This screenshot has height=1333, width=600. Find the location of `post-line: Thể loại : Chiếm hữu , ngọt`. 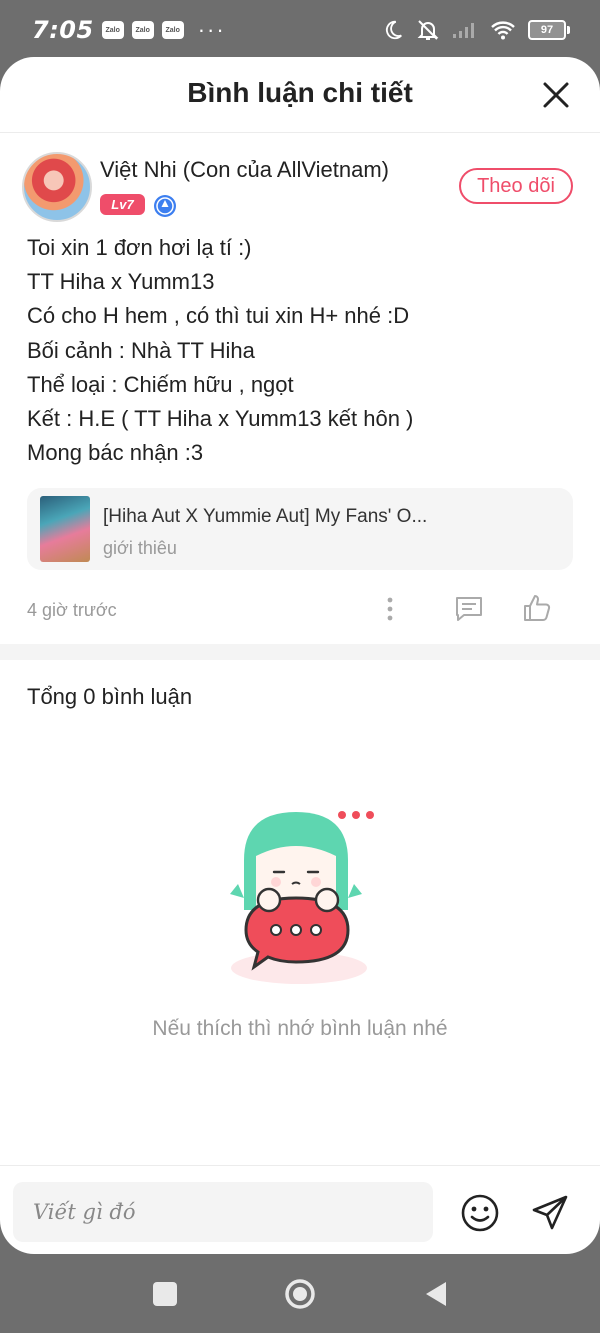

post-line: Thể loại : Chiếm hữu , ngọt is located at coordinates (160, 384).